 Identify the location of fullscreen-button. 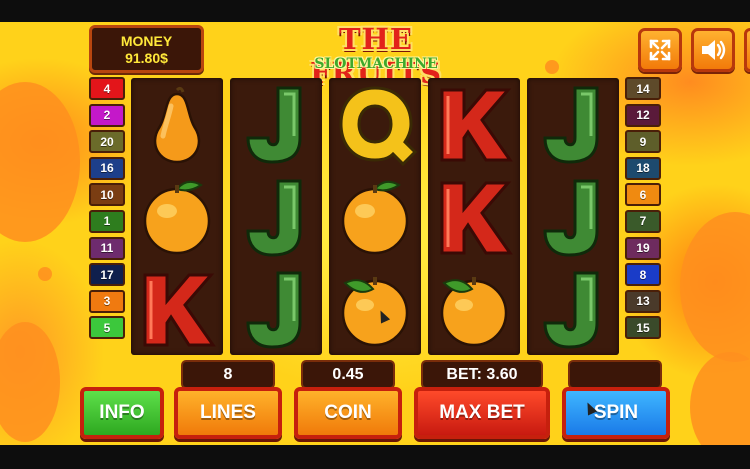
(660, 50).